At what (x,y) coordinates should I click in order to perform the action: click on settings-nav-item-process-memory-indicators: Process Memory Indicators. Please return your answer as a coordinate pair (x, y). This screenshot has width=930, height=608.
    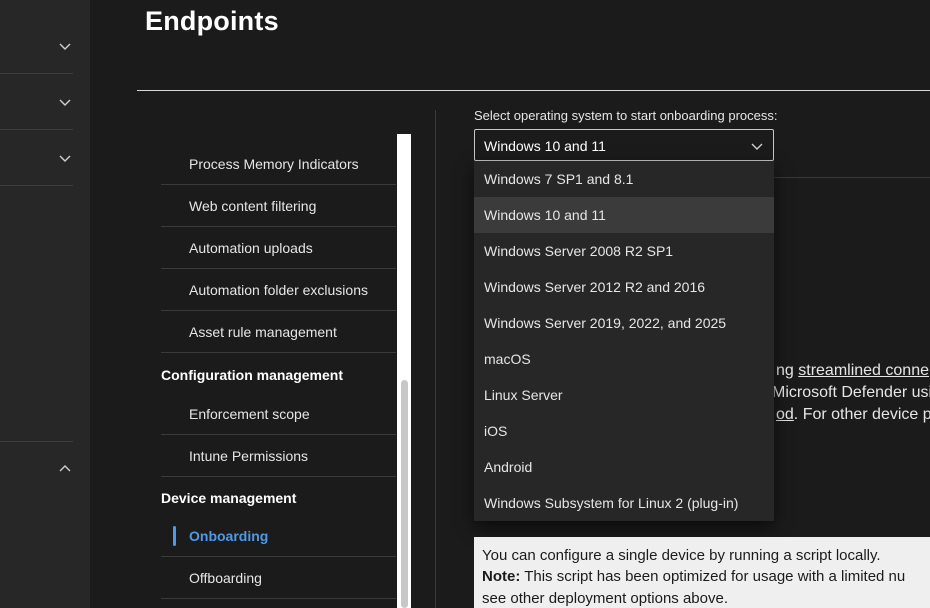
    Looking at the image, I should click on (278, 164).